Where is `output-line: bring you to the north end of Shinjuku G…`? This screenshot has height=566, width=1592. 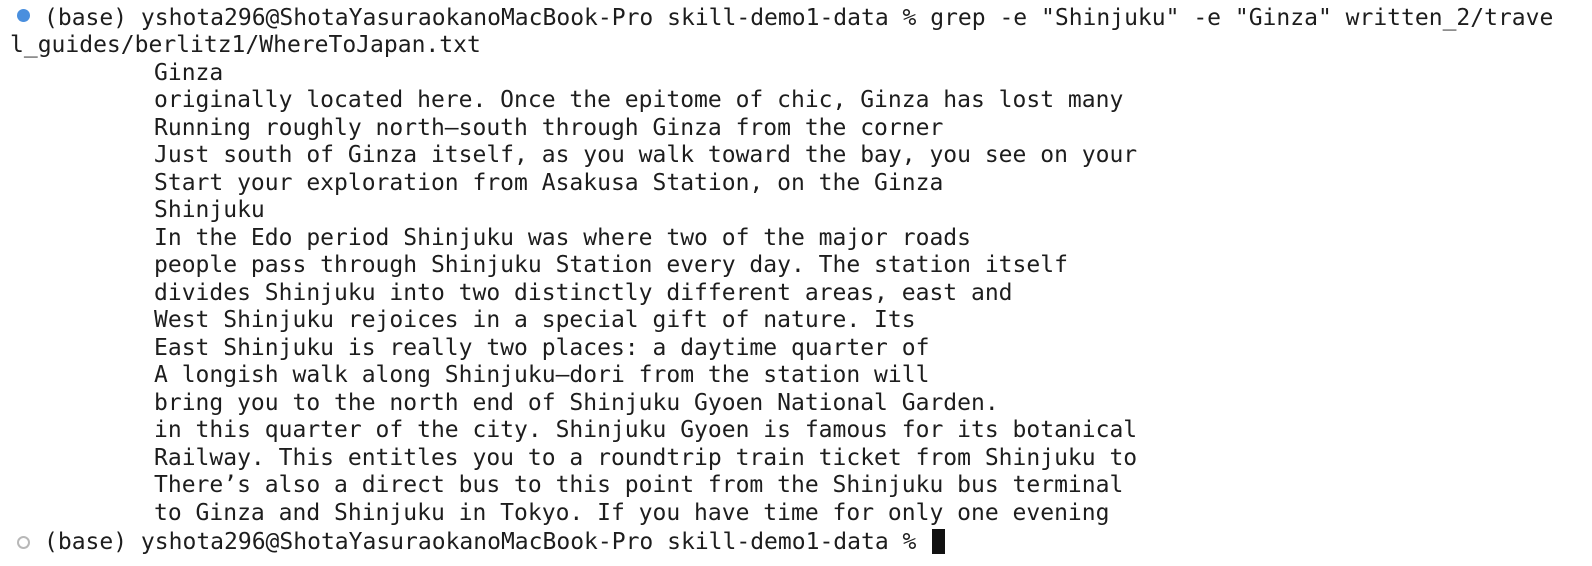 output-line: bring you to the north end of Shinjuku G… is located at coordinates (576, 403).